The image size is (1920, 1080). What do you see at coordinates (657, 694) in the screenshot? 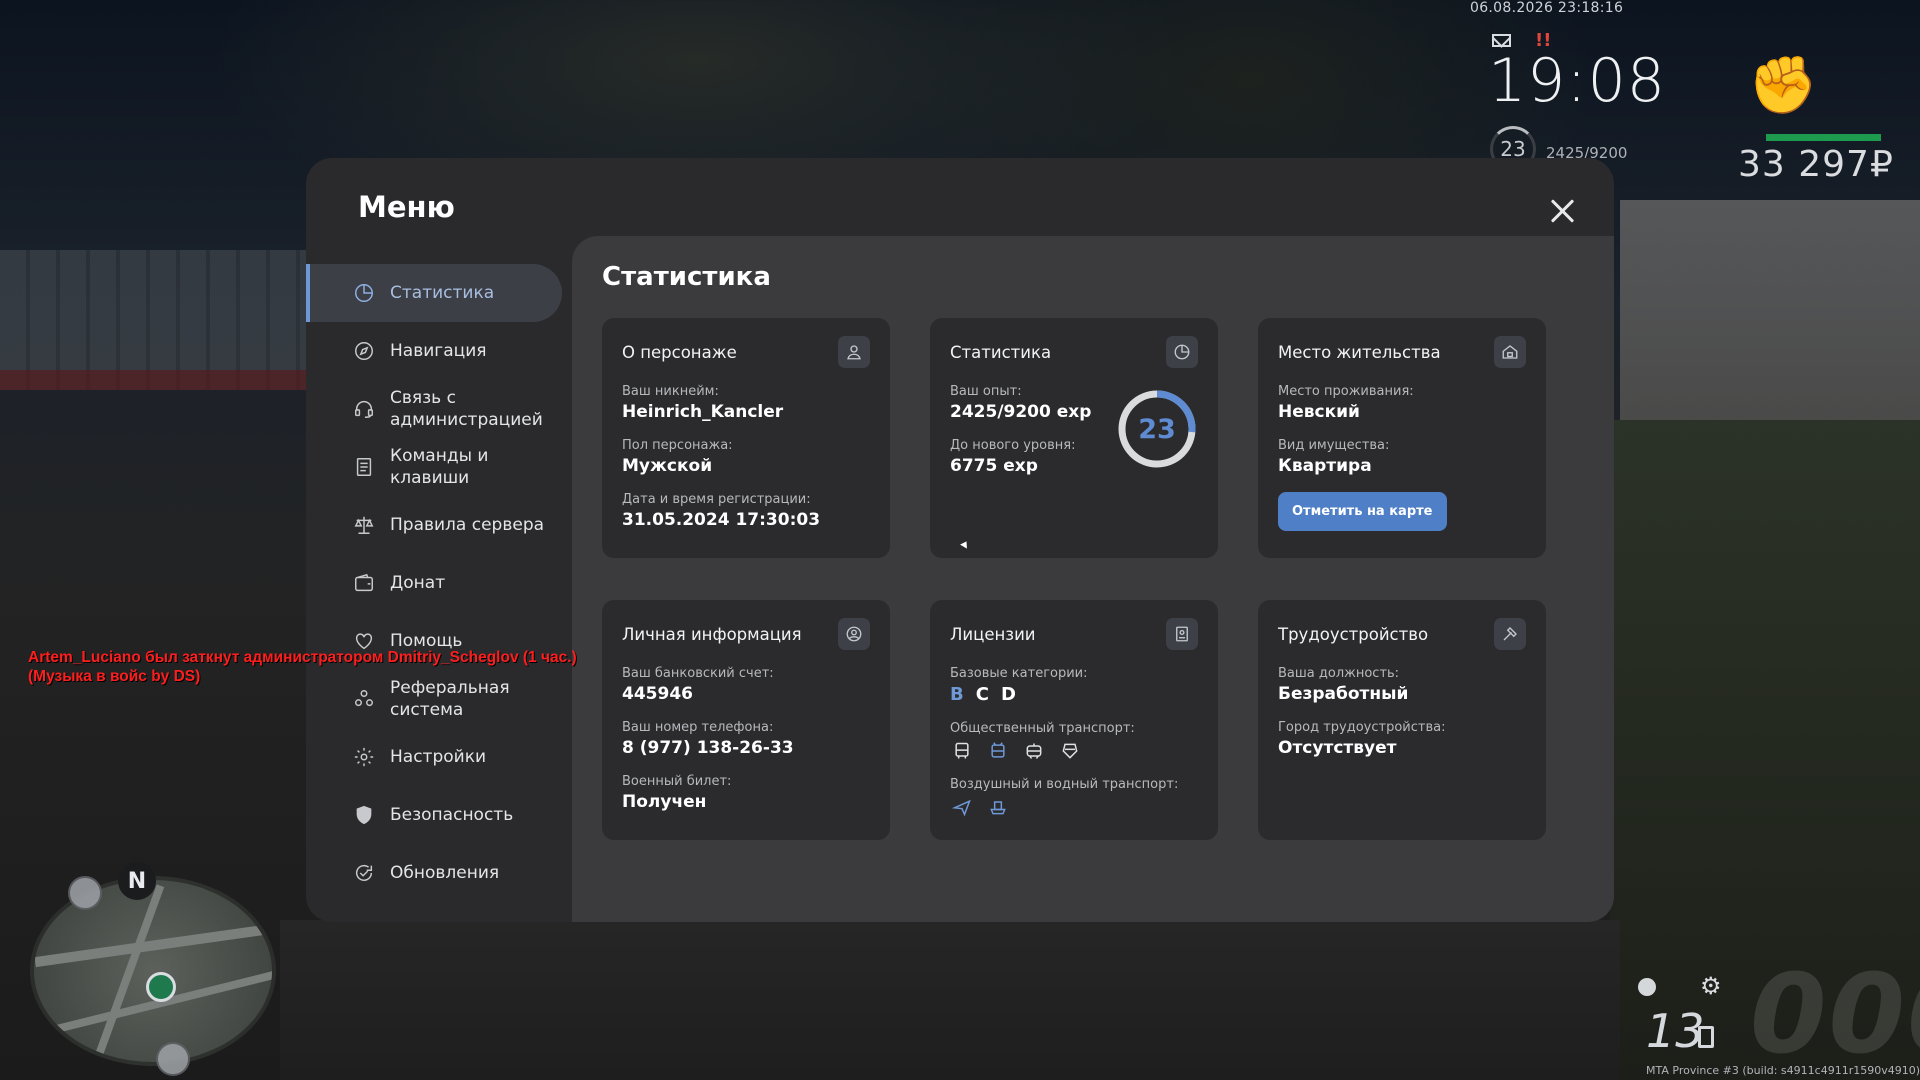
I see `bank-value: 445946` at bounding box center [657, 694].